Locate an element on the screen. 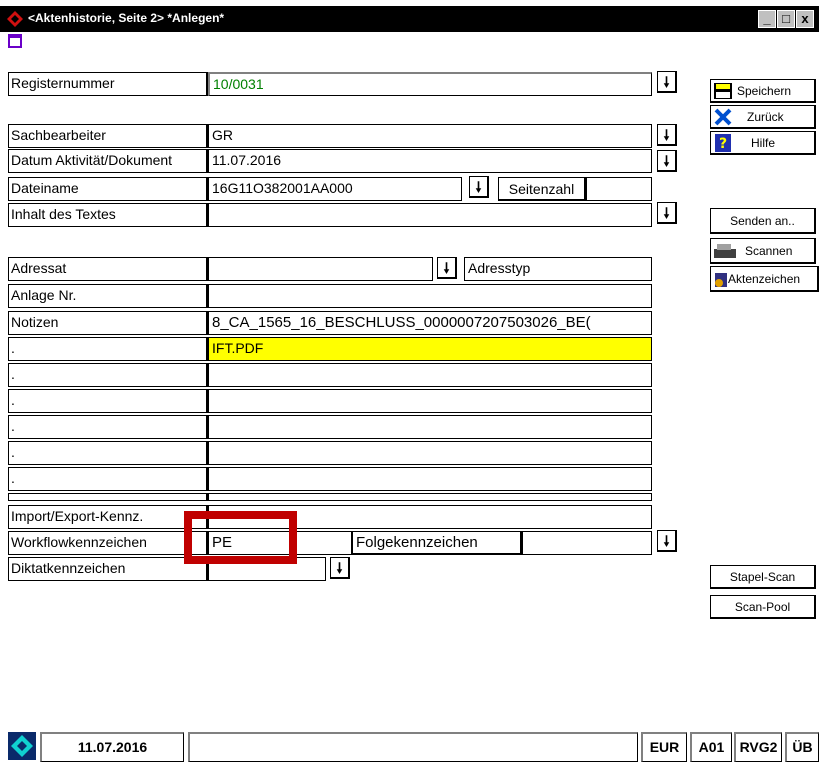 The image size is (819, 762). back-x-icon is located at coordinates (723, 117).